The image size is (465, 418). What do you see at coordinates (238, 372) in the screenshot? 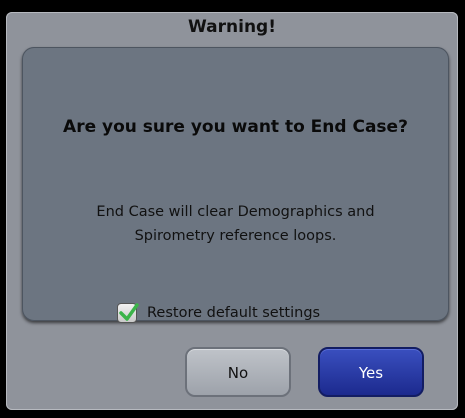
I see `no-button: No` at bounding box center [238, 372].